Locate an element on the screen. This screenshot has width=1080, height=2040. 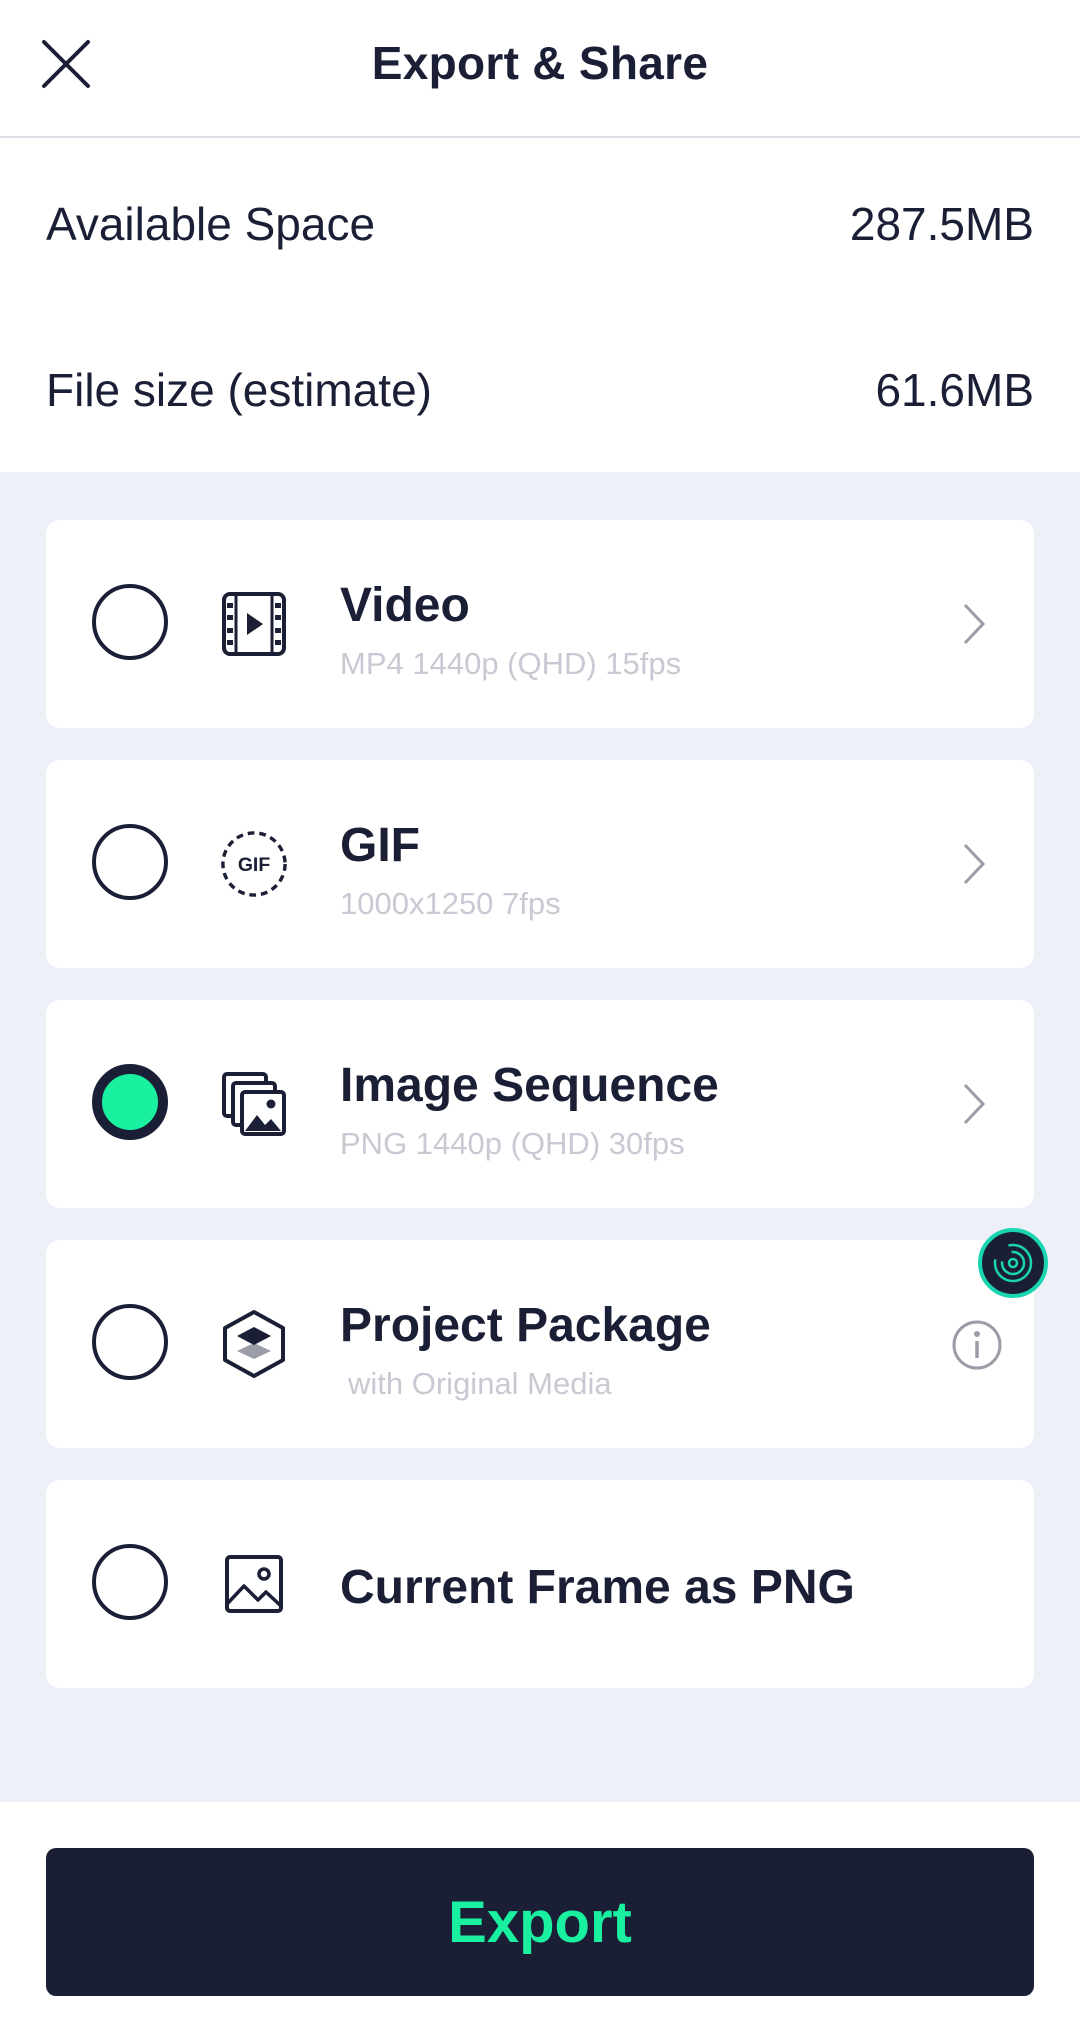
video-icon is located at coordinates (254, 624).